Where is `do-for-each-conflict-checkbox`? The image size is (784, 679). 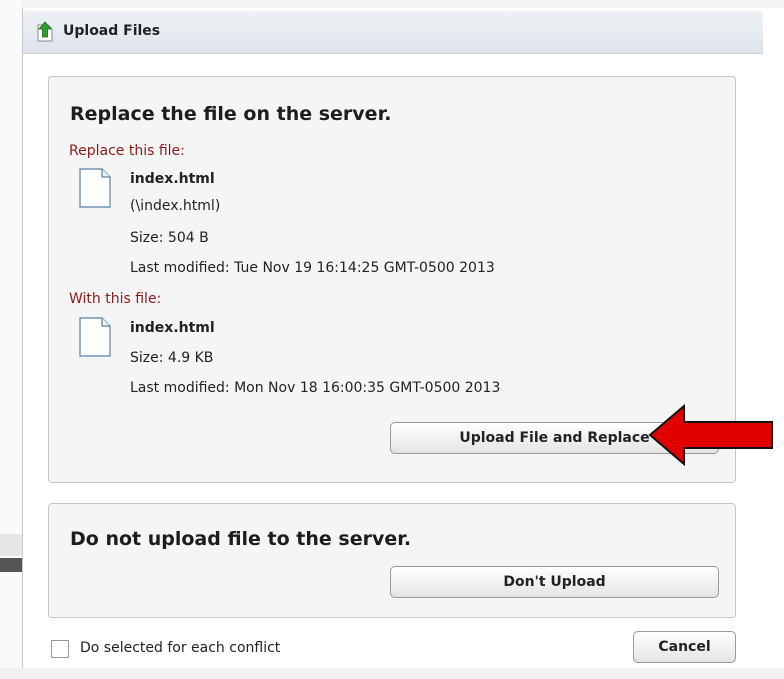
do-for-each-conflict-checkbox is located at coordinates (60, 649).